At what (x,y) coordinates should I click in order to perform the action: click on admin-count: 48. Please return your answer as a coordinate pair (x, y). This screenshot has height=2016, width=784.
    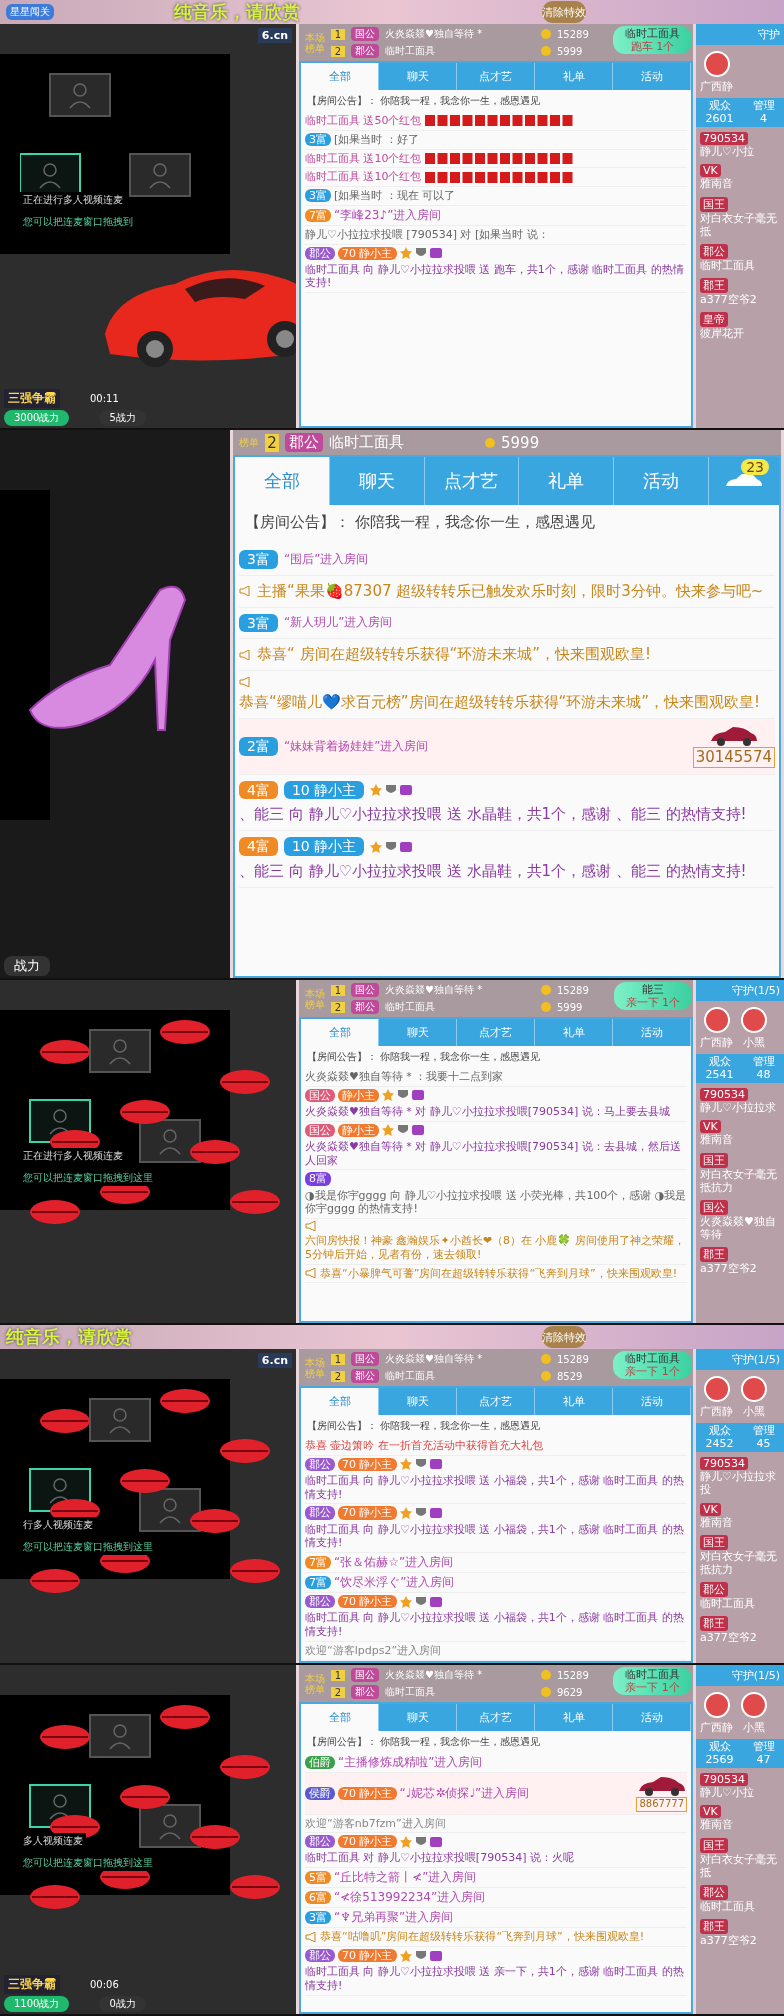
    Looking at the image, I should click on (763, 1075).